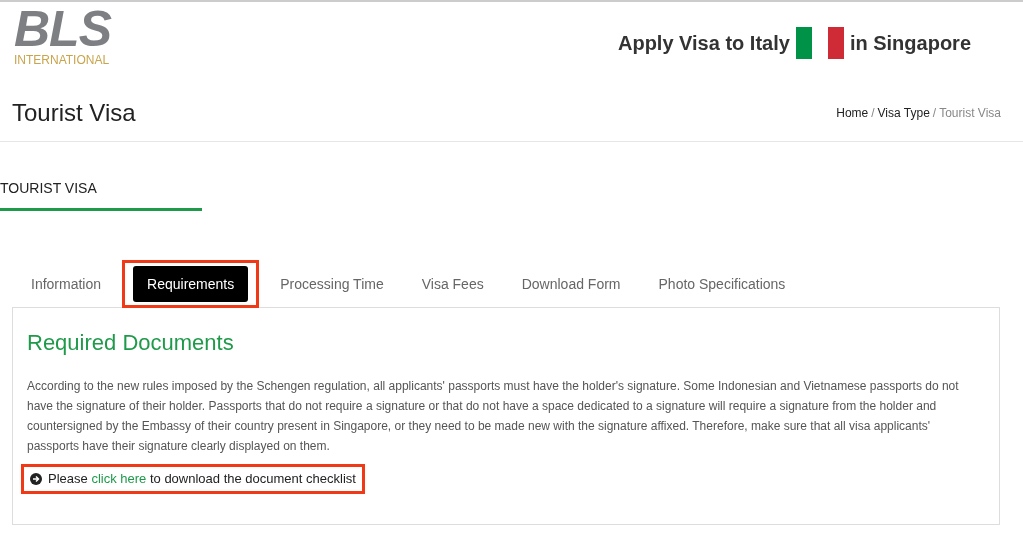 The height and width of the screenshot is (542, 1023). Describe the element at coordinates (332, 284) in the screenshot. I see `tab: Processing Time` at that location.